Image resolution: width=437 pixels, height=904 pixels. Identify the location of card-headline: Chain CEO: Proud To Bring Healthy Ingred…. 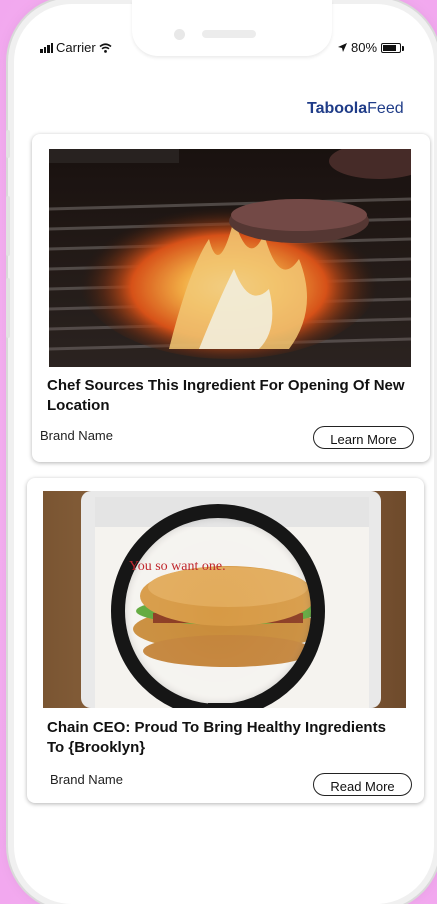
(217, 738).